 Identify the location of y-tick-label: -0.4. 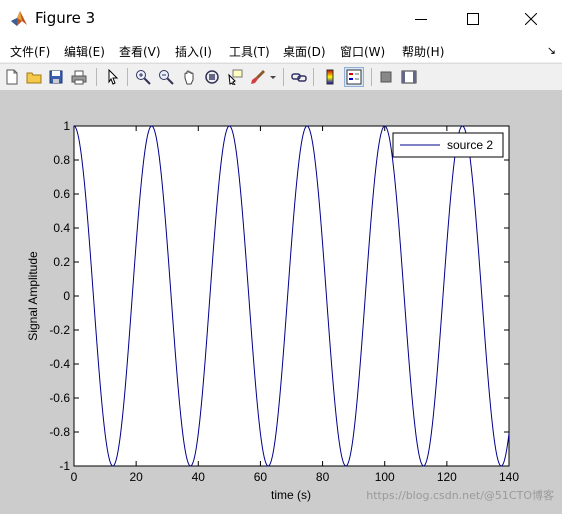
(59, 364).